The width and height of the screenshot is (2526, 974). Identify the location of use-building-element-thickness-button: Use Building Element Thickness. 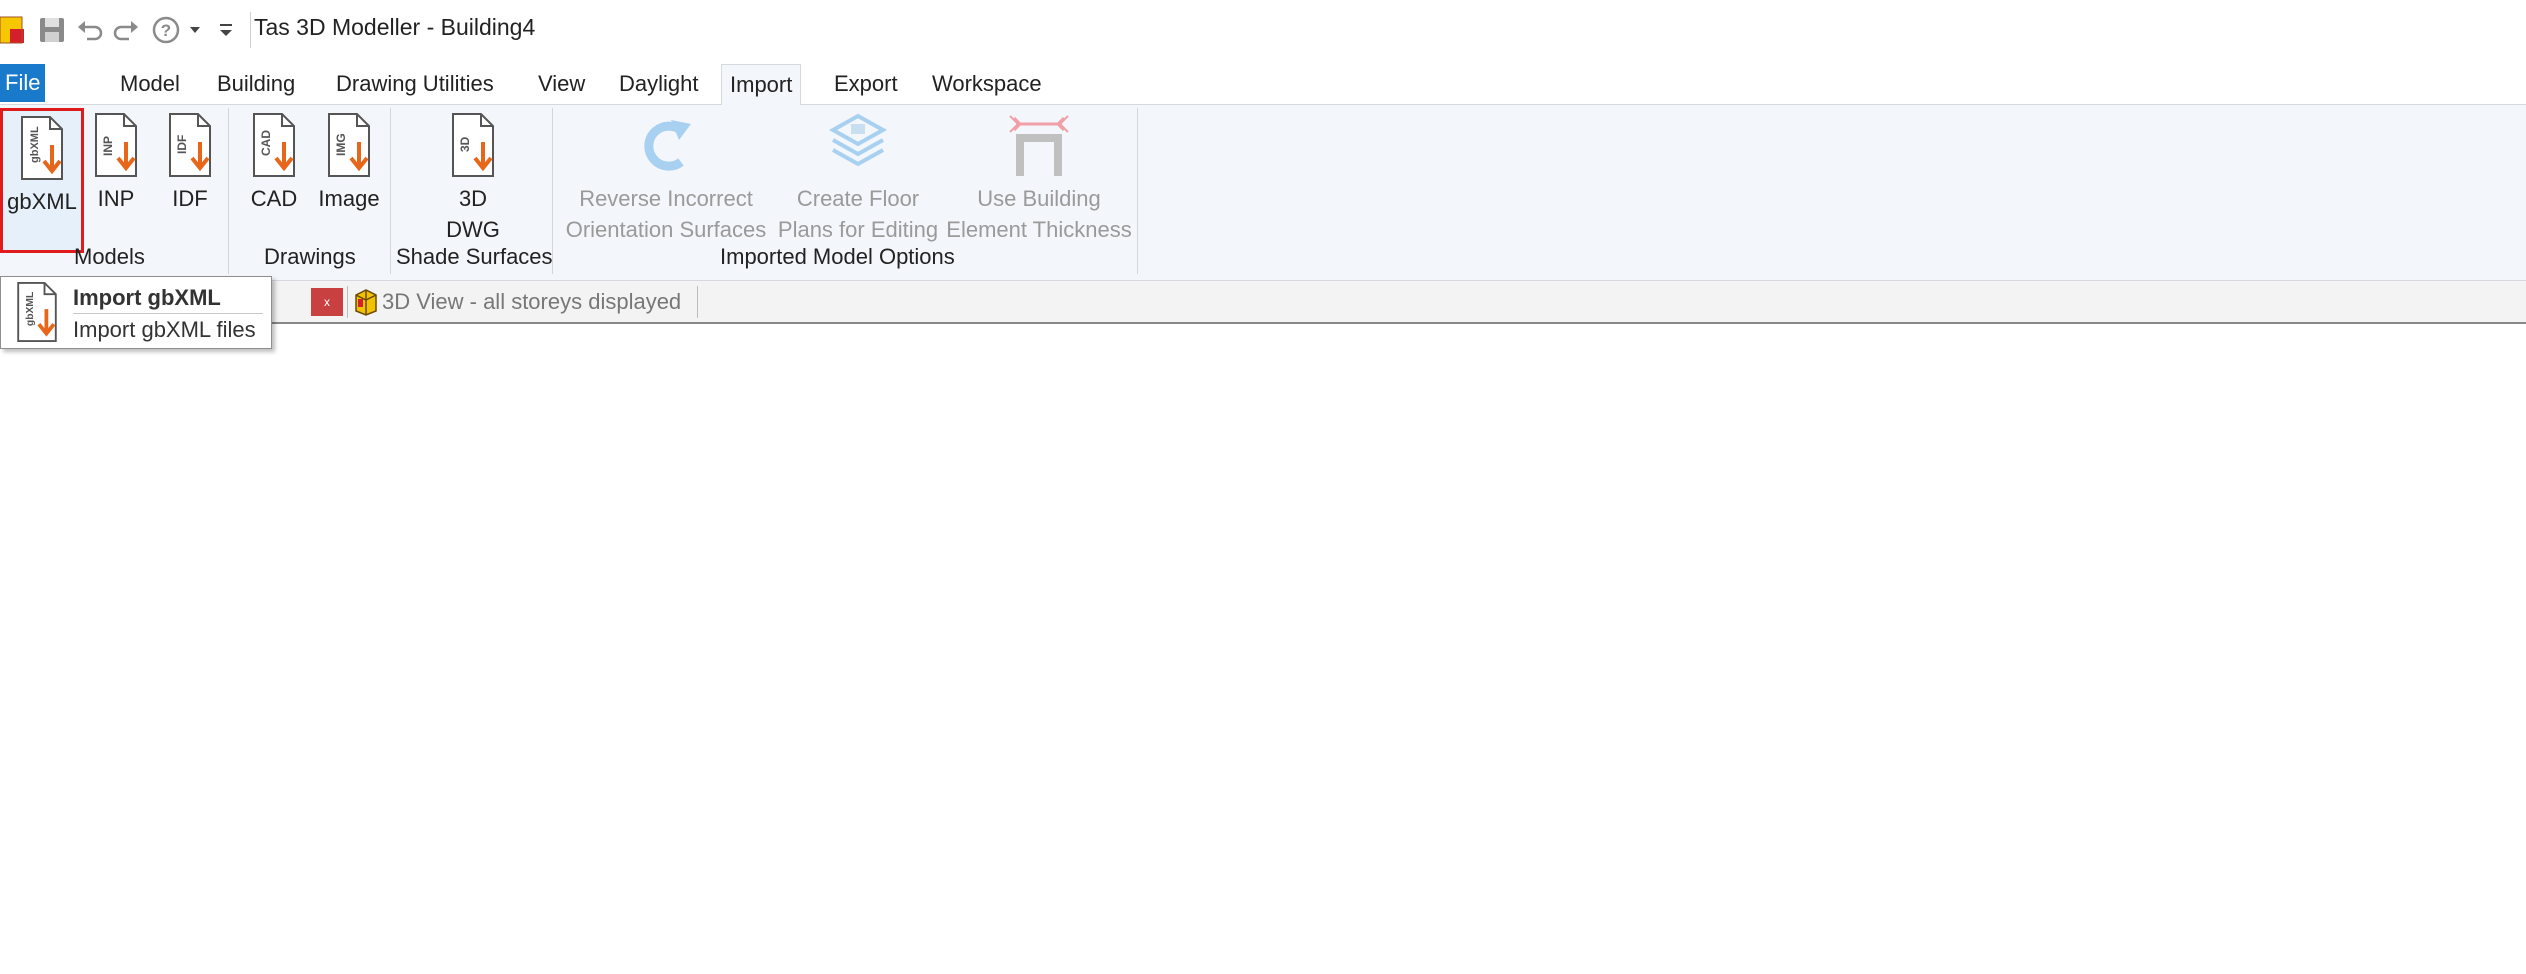
(1039, 180).